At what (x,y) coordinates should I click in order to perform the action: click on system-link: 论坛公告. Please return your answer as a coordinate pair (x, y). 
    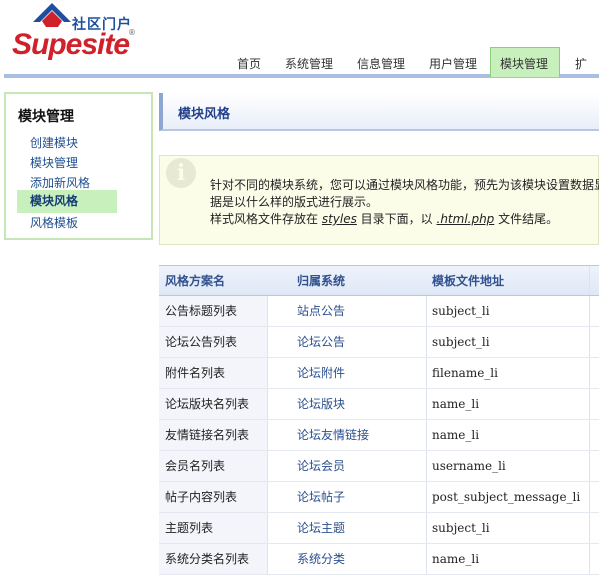
    Looking at the image, I should click on (357, 342).